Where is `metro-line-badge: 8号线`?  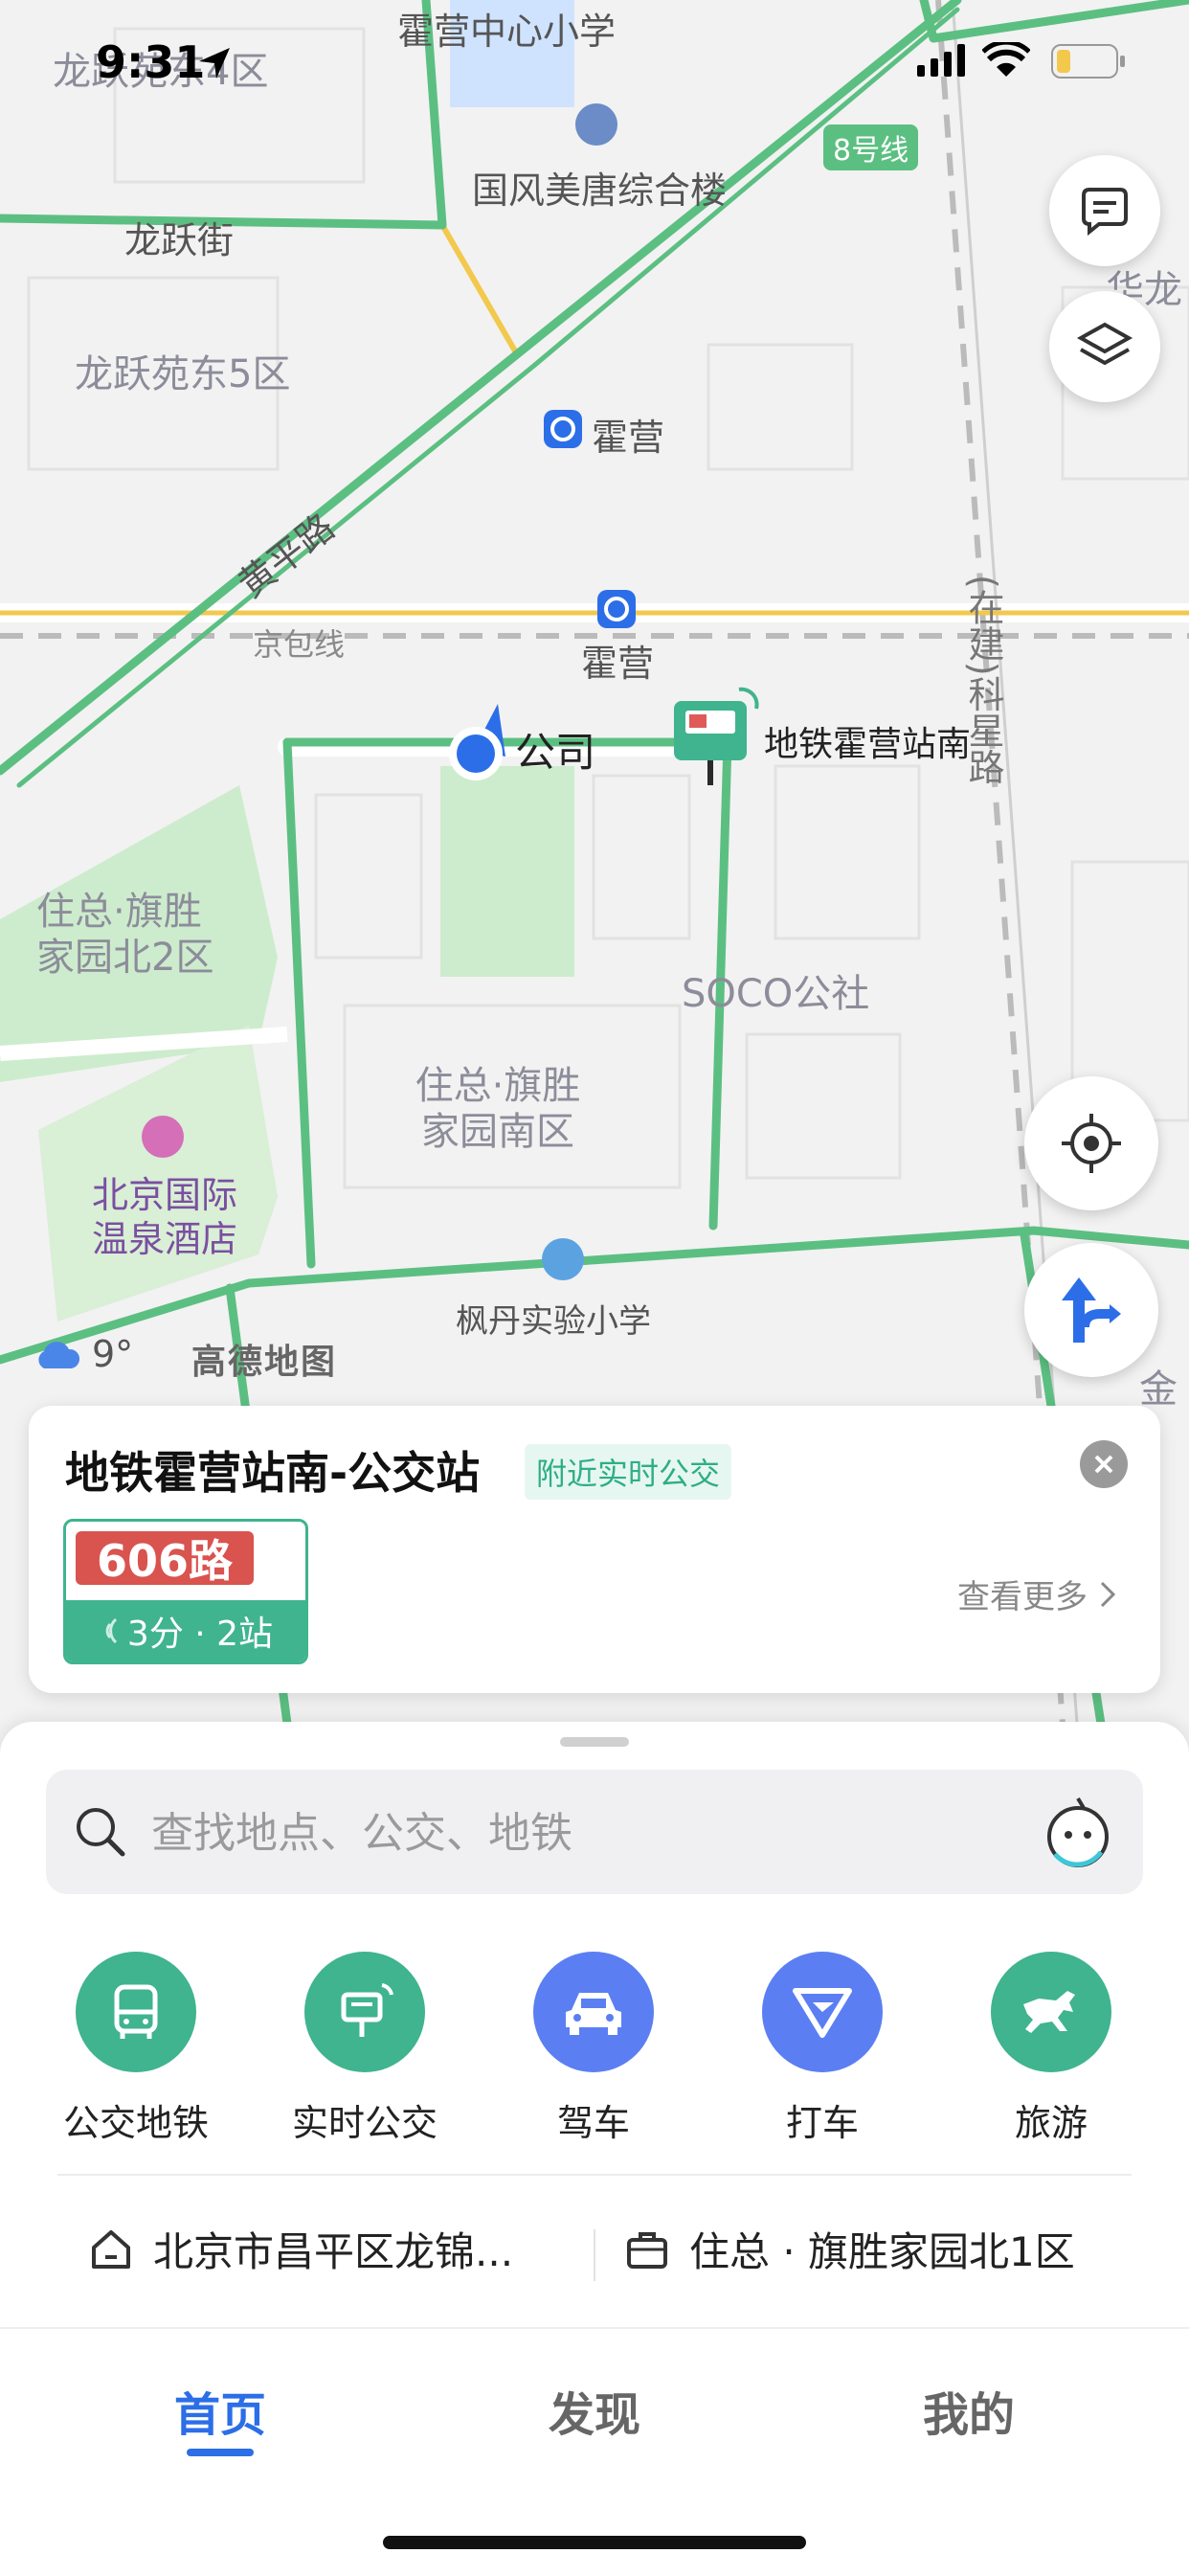 metro-line-badge: 8号线 is located at coordinates (871, 147).